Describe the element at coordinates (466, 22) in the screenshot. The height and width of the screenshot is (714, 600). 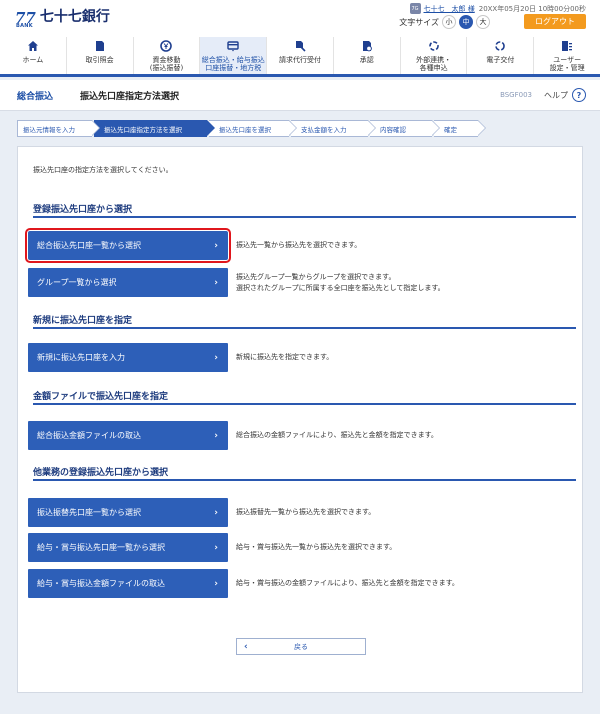
I see `font-size-medium-button: 中` at that location.